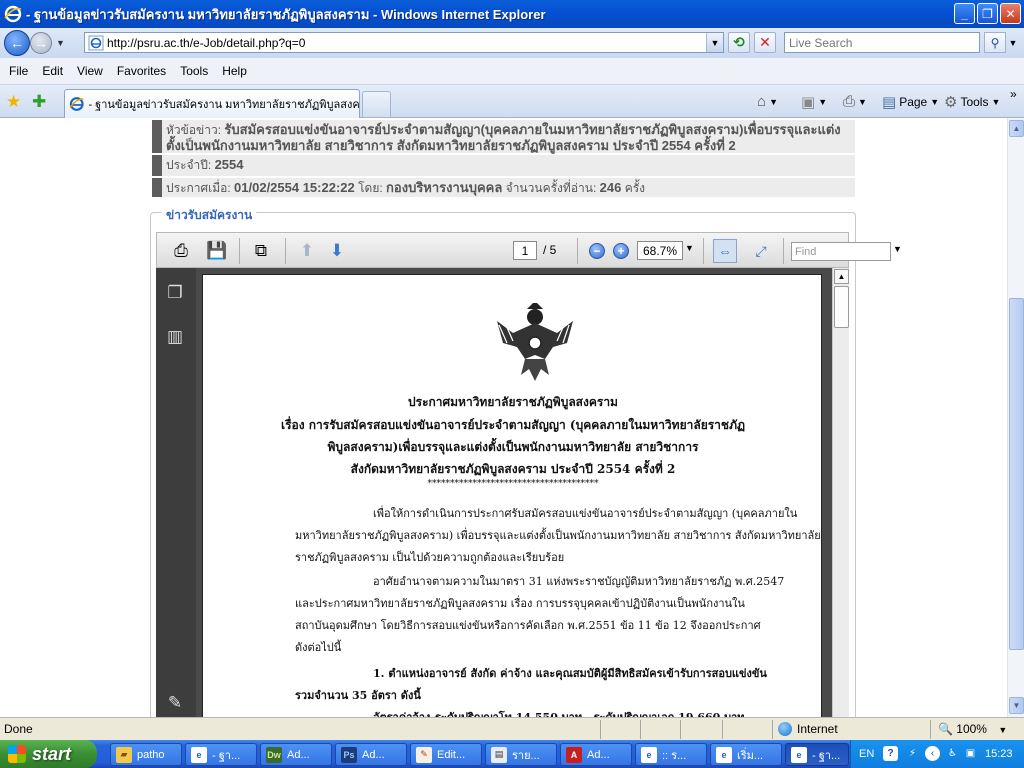 This screenshot has width=1024, height=768. What do you see at coordinates (808, 729) in the screenshot?
I see `security-zone: Internet` at bounding box center [808, 729].